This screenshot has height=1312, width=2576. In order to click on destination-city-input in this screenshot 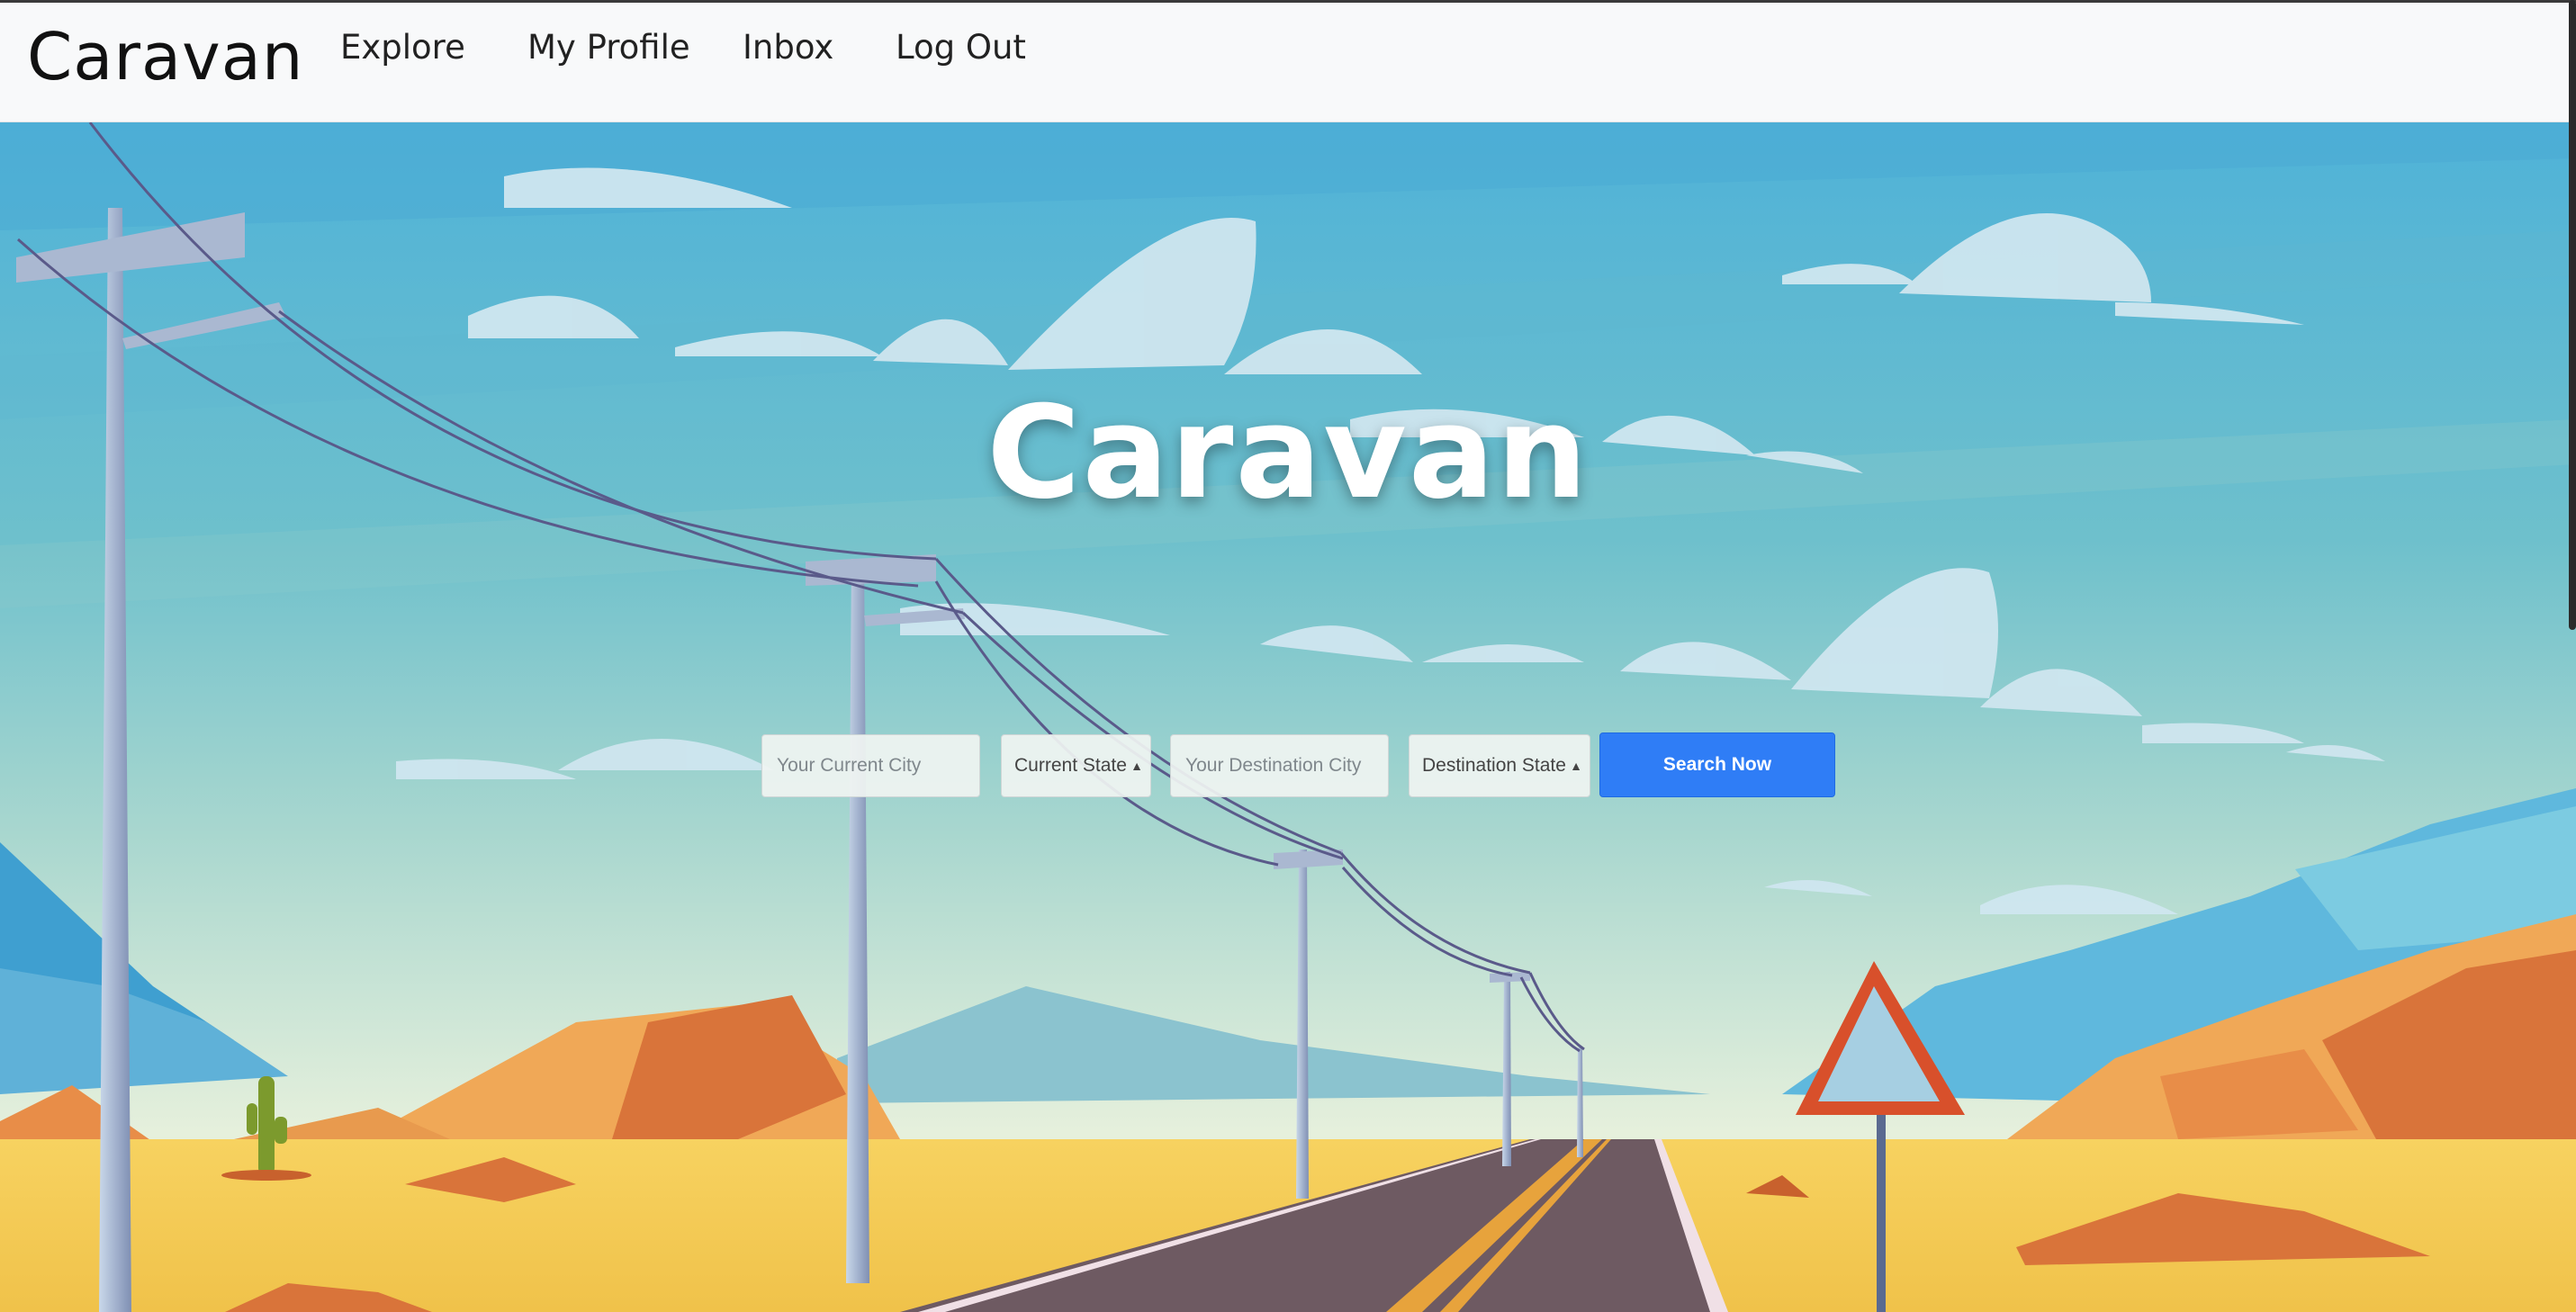, I will do `click(1279, 766)`.